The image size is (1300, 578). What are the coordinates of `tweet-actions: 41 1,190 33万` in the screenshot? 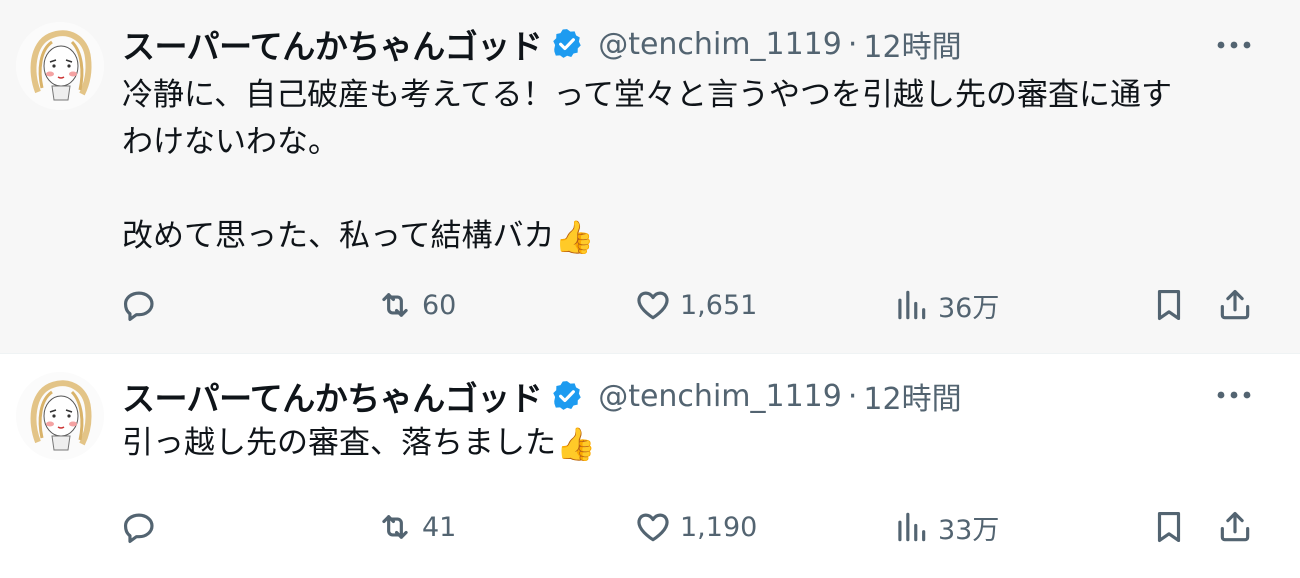 It's located at (690, 527).